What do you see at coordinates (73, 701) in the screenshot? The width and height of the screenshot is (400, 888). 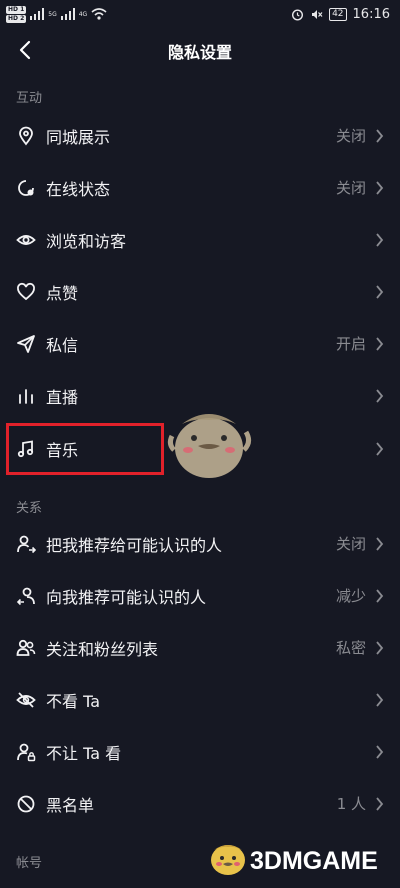 I see `setting-label: 不看 Ta` at bounding box center [73, 701].